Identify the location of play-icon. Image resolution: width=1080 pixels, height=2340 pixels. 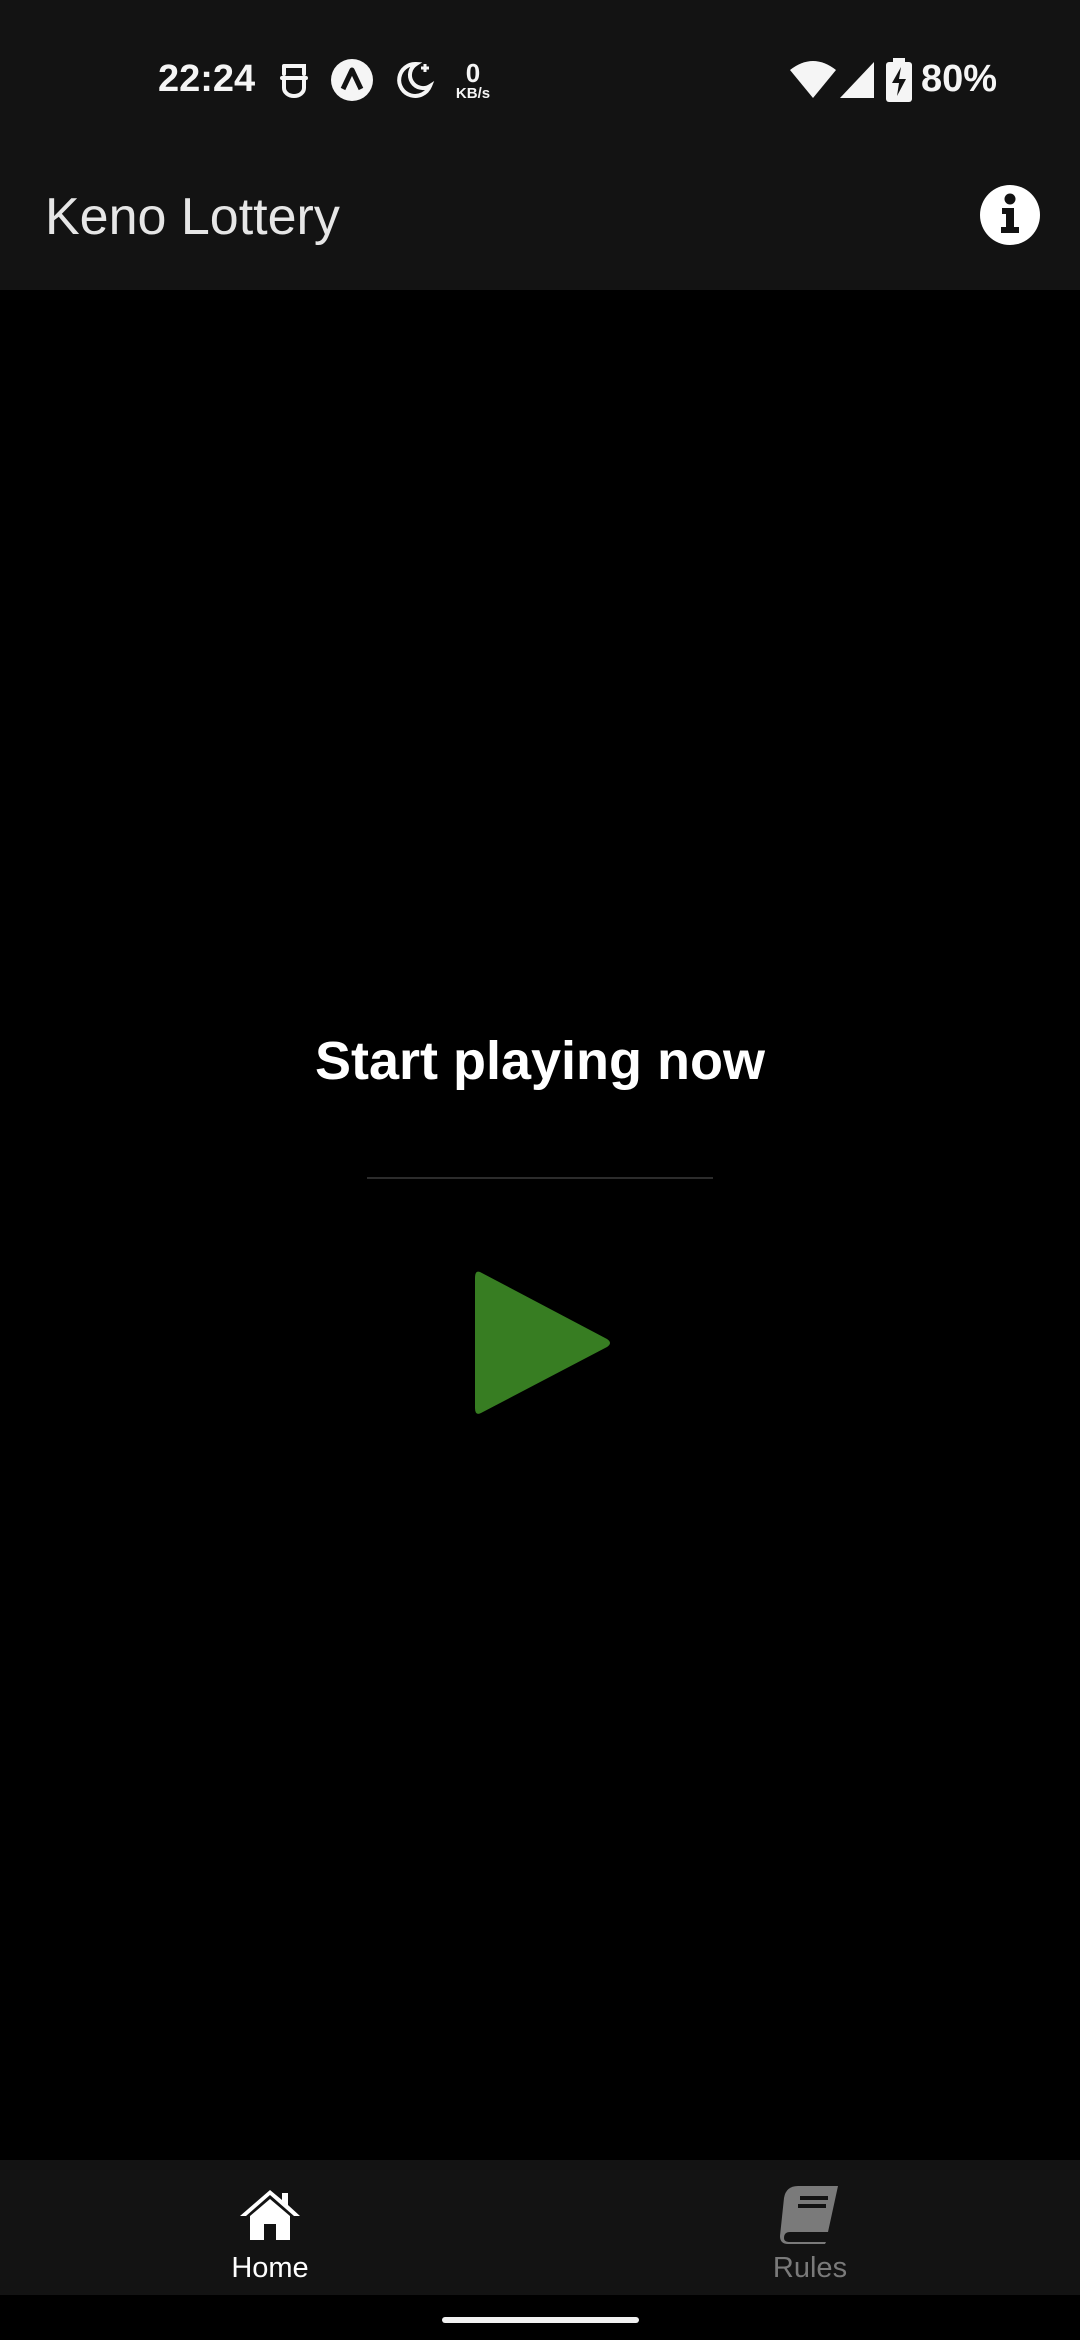
(542, 1342).